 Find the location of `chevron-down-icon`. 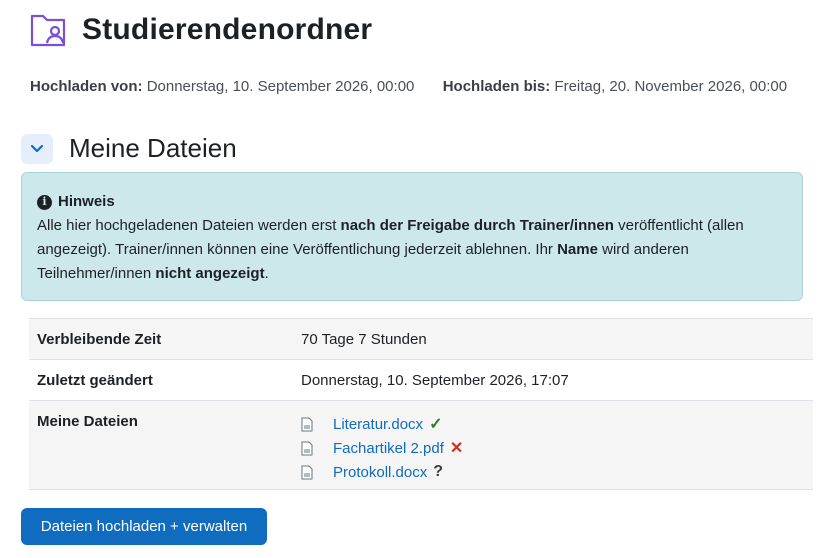

chevron-down-icon is located at coordinates (37, 148).